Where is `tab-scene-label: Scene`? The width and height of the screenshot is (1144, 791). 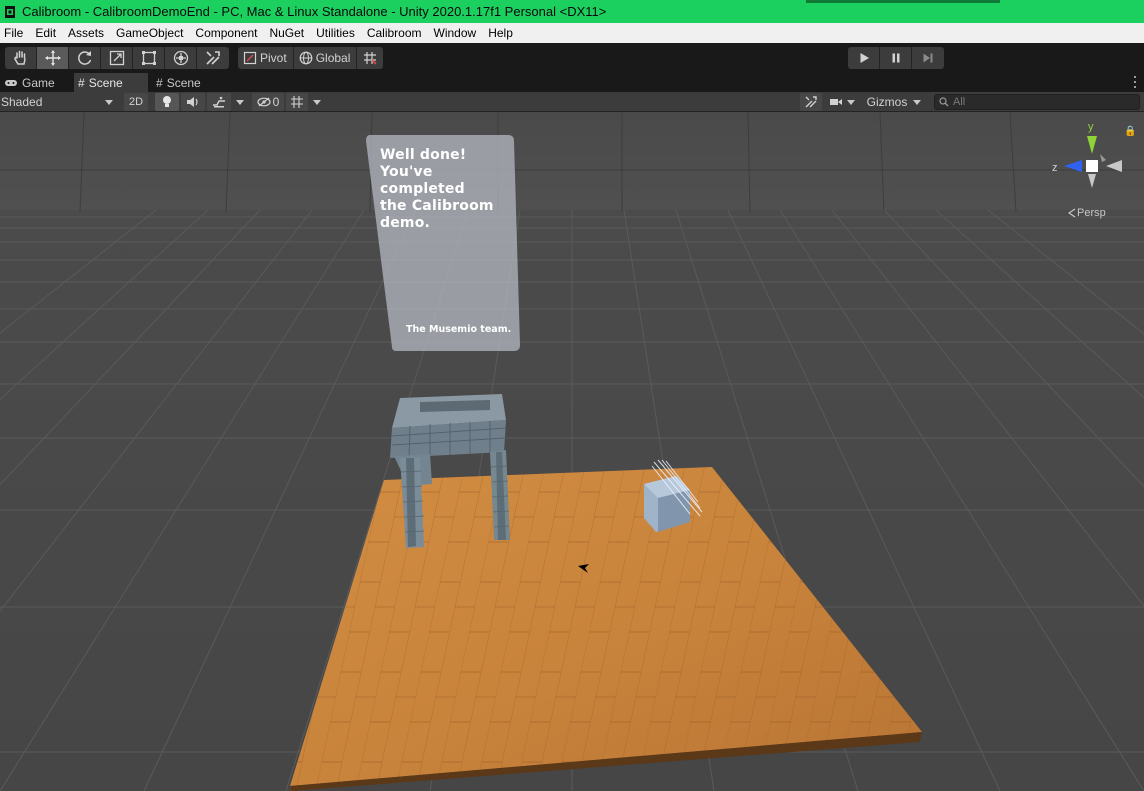 tab-scene-label: Scene is located at coordinates (105, 82).